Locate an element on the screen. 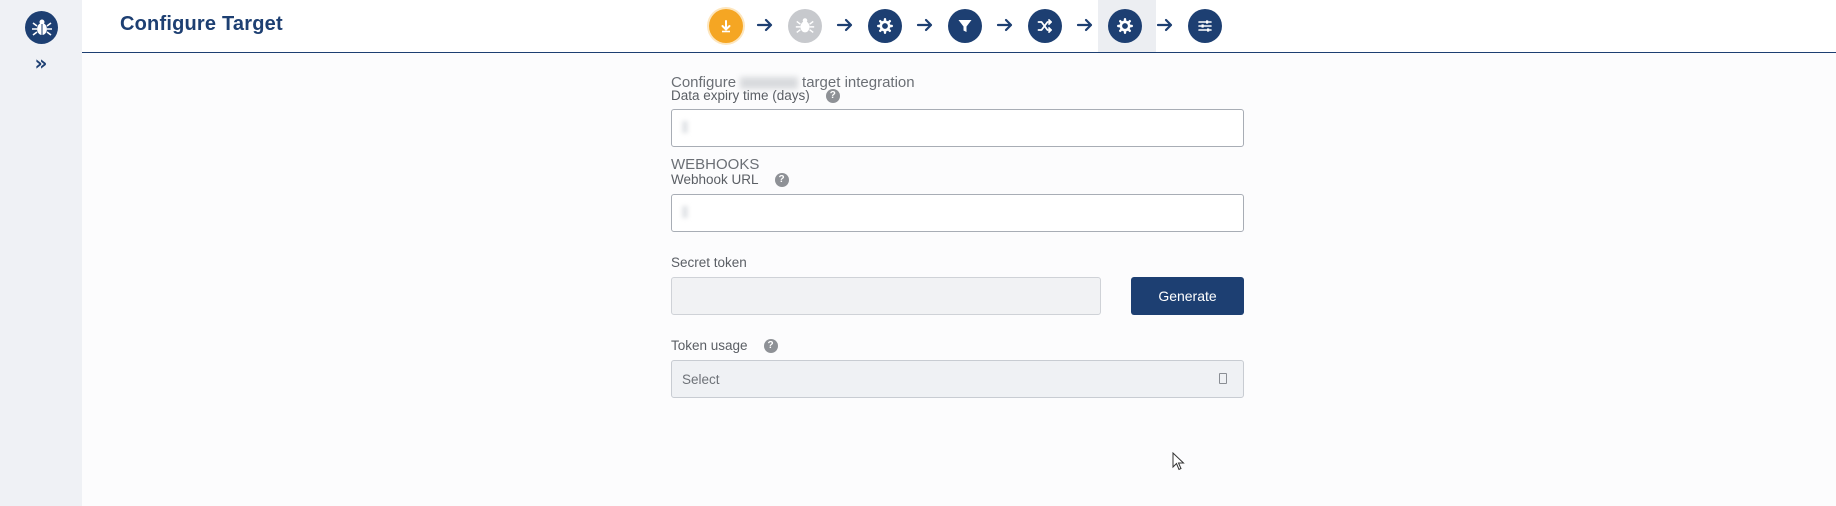  webhook-url-label: Webhook URL ? is located at coordinates (730, 179).